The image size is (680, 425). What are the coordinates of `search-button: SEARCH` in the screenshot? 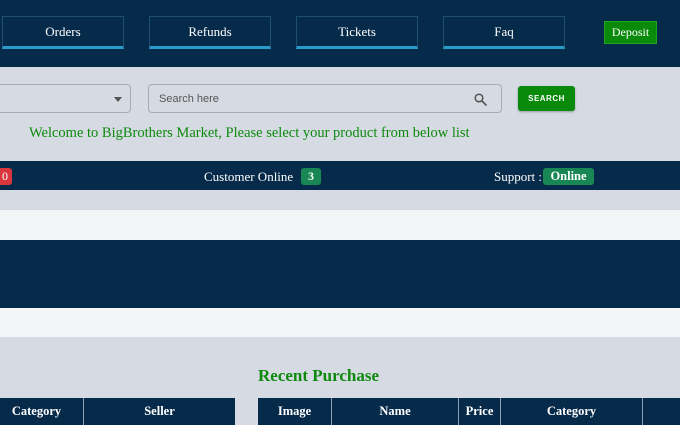 It's located at (546, 98).